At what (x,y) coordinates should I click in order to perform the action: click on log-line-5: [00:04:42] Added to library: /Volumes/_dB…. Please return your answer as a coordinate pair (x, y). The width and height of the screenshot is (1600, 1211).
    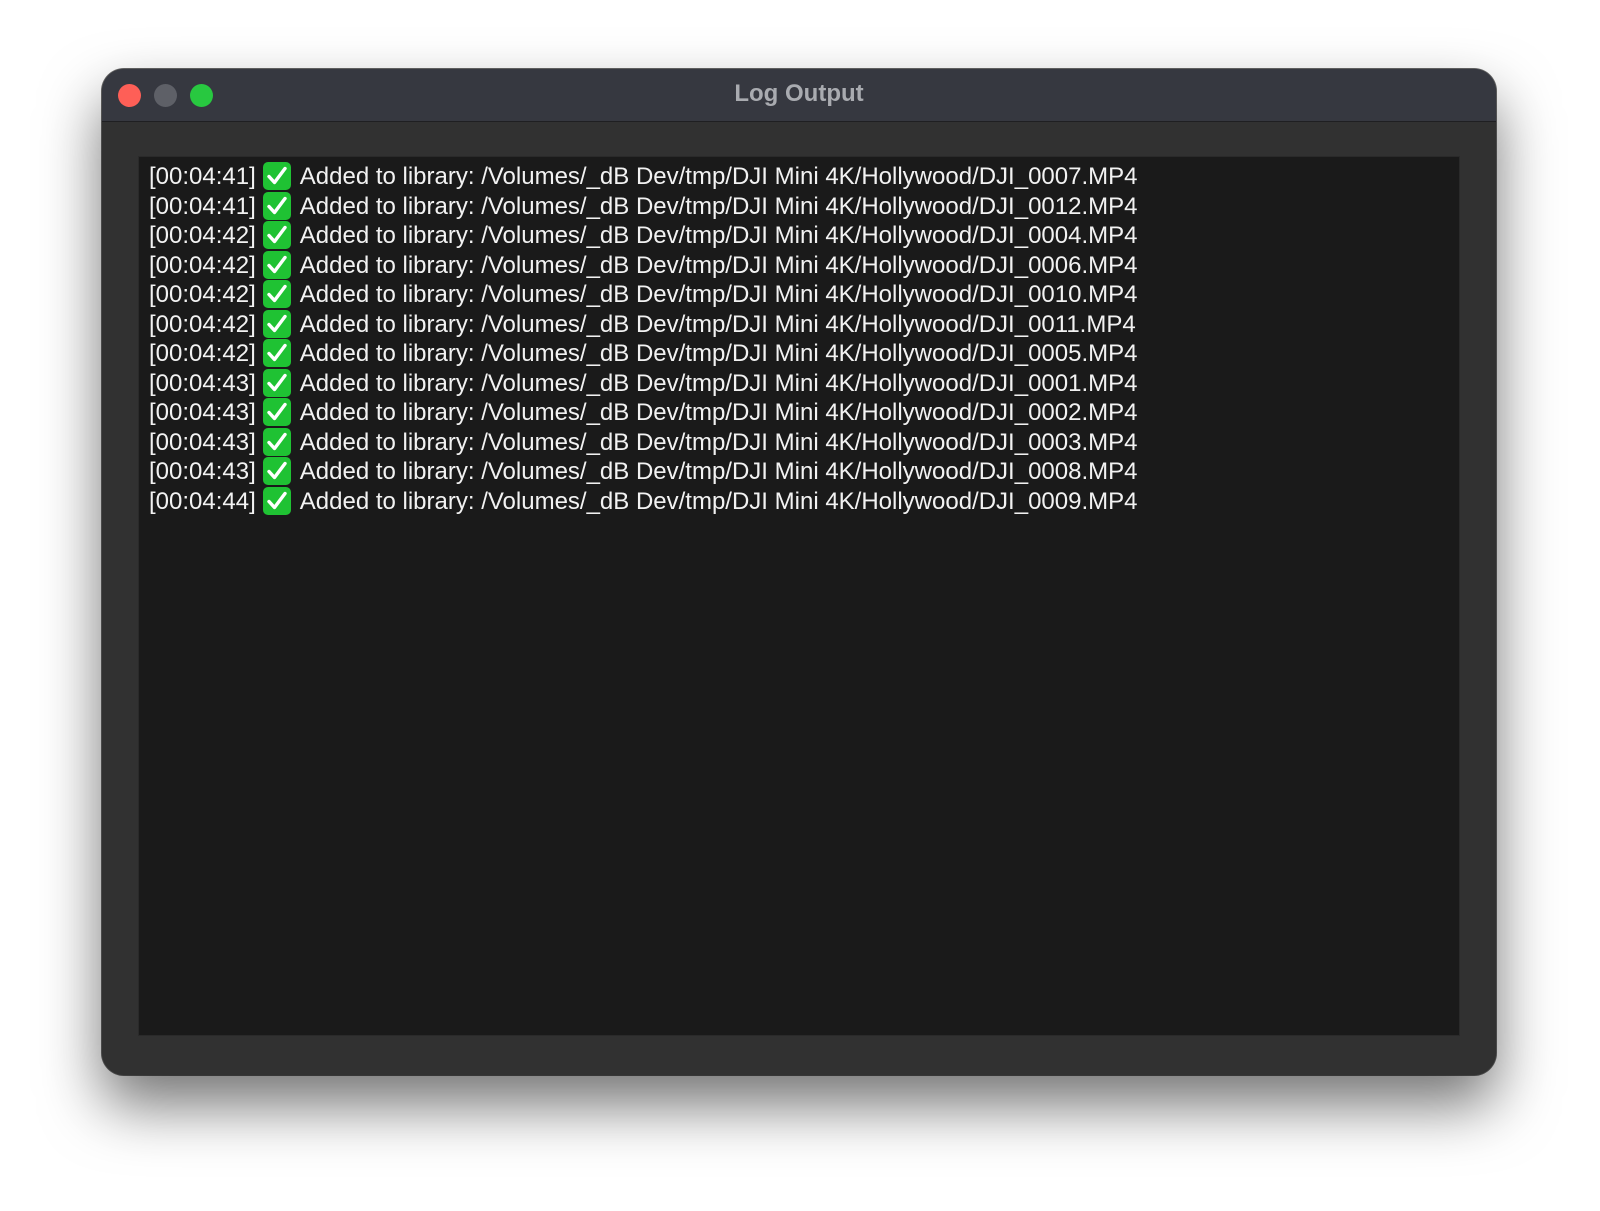
    Looking at the image, I should click on (643, 295).